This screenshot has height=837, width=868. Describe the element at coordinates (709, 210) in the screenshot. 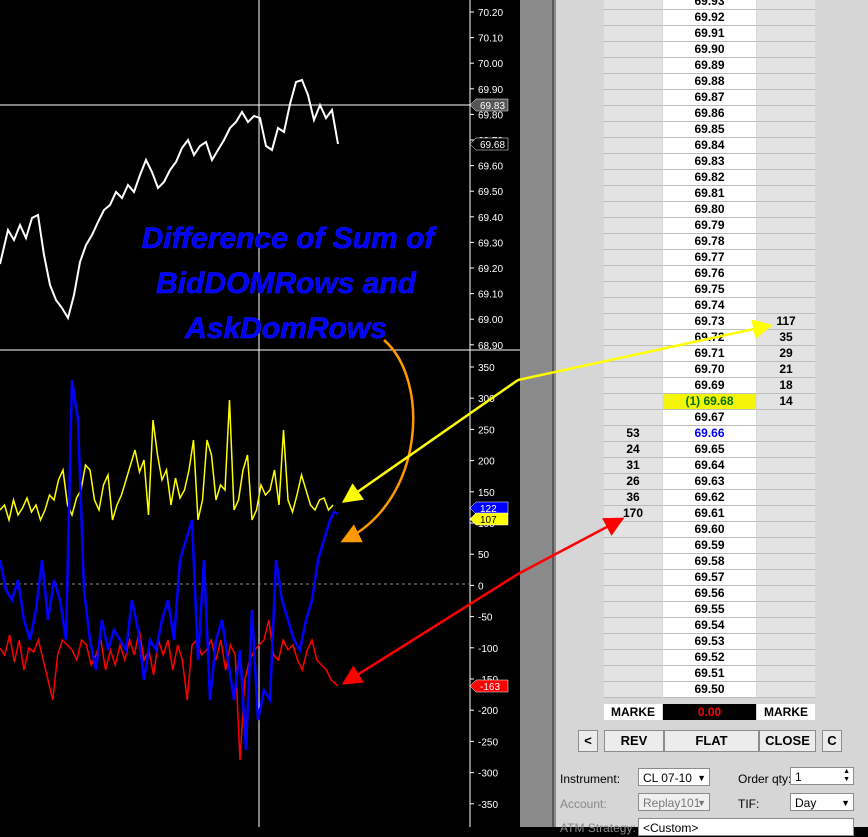

I see `price-cell: 69.80` at that location.